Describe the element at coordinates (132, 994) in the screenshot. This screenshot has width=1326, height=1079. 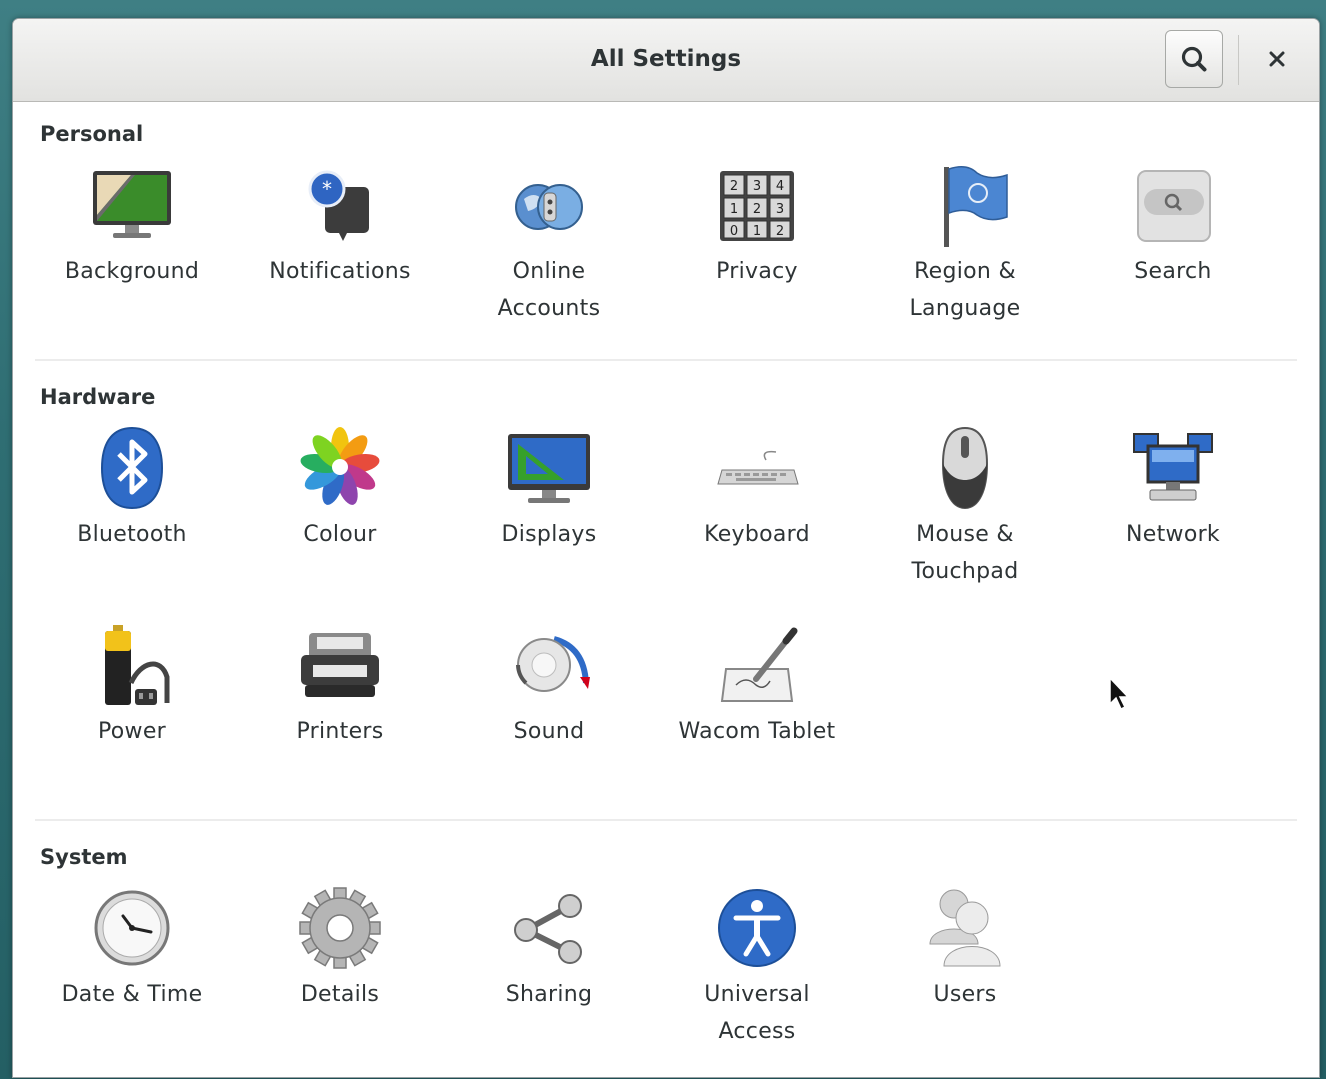
I see `item-label: Date & Time` at that location.